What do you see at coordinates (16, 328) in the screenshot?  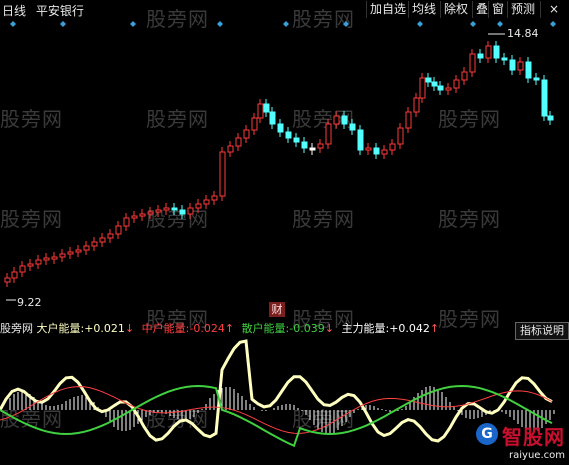 I see `indicator-name: 股旁网` at bounding box center [16, 328].